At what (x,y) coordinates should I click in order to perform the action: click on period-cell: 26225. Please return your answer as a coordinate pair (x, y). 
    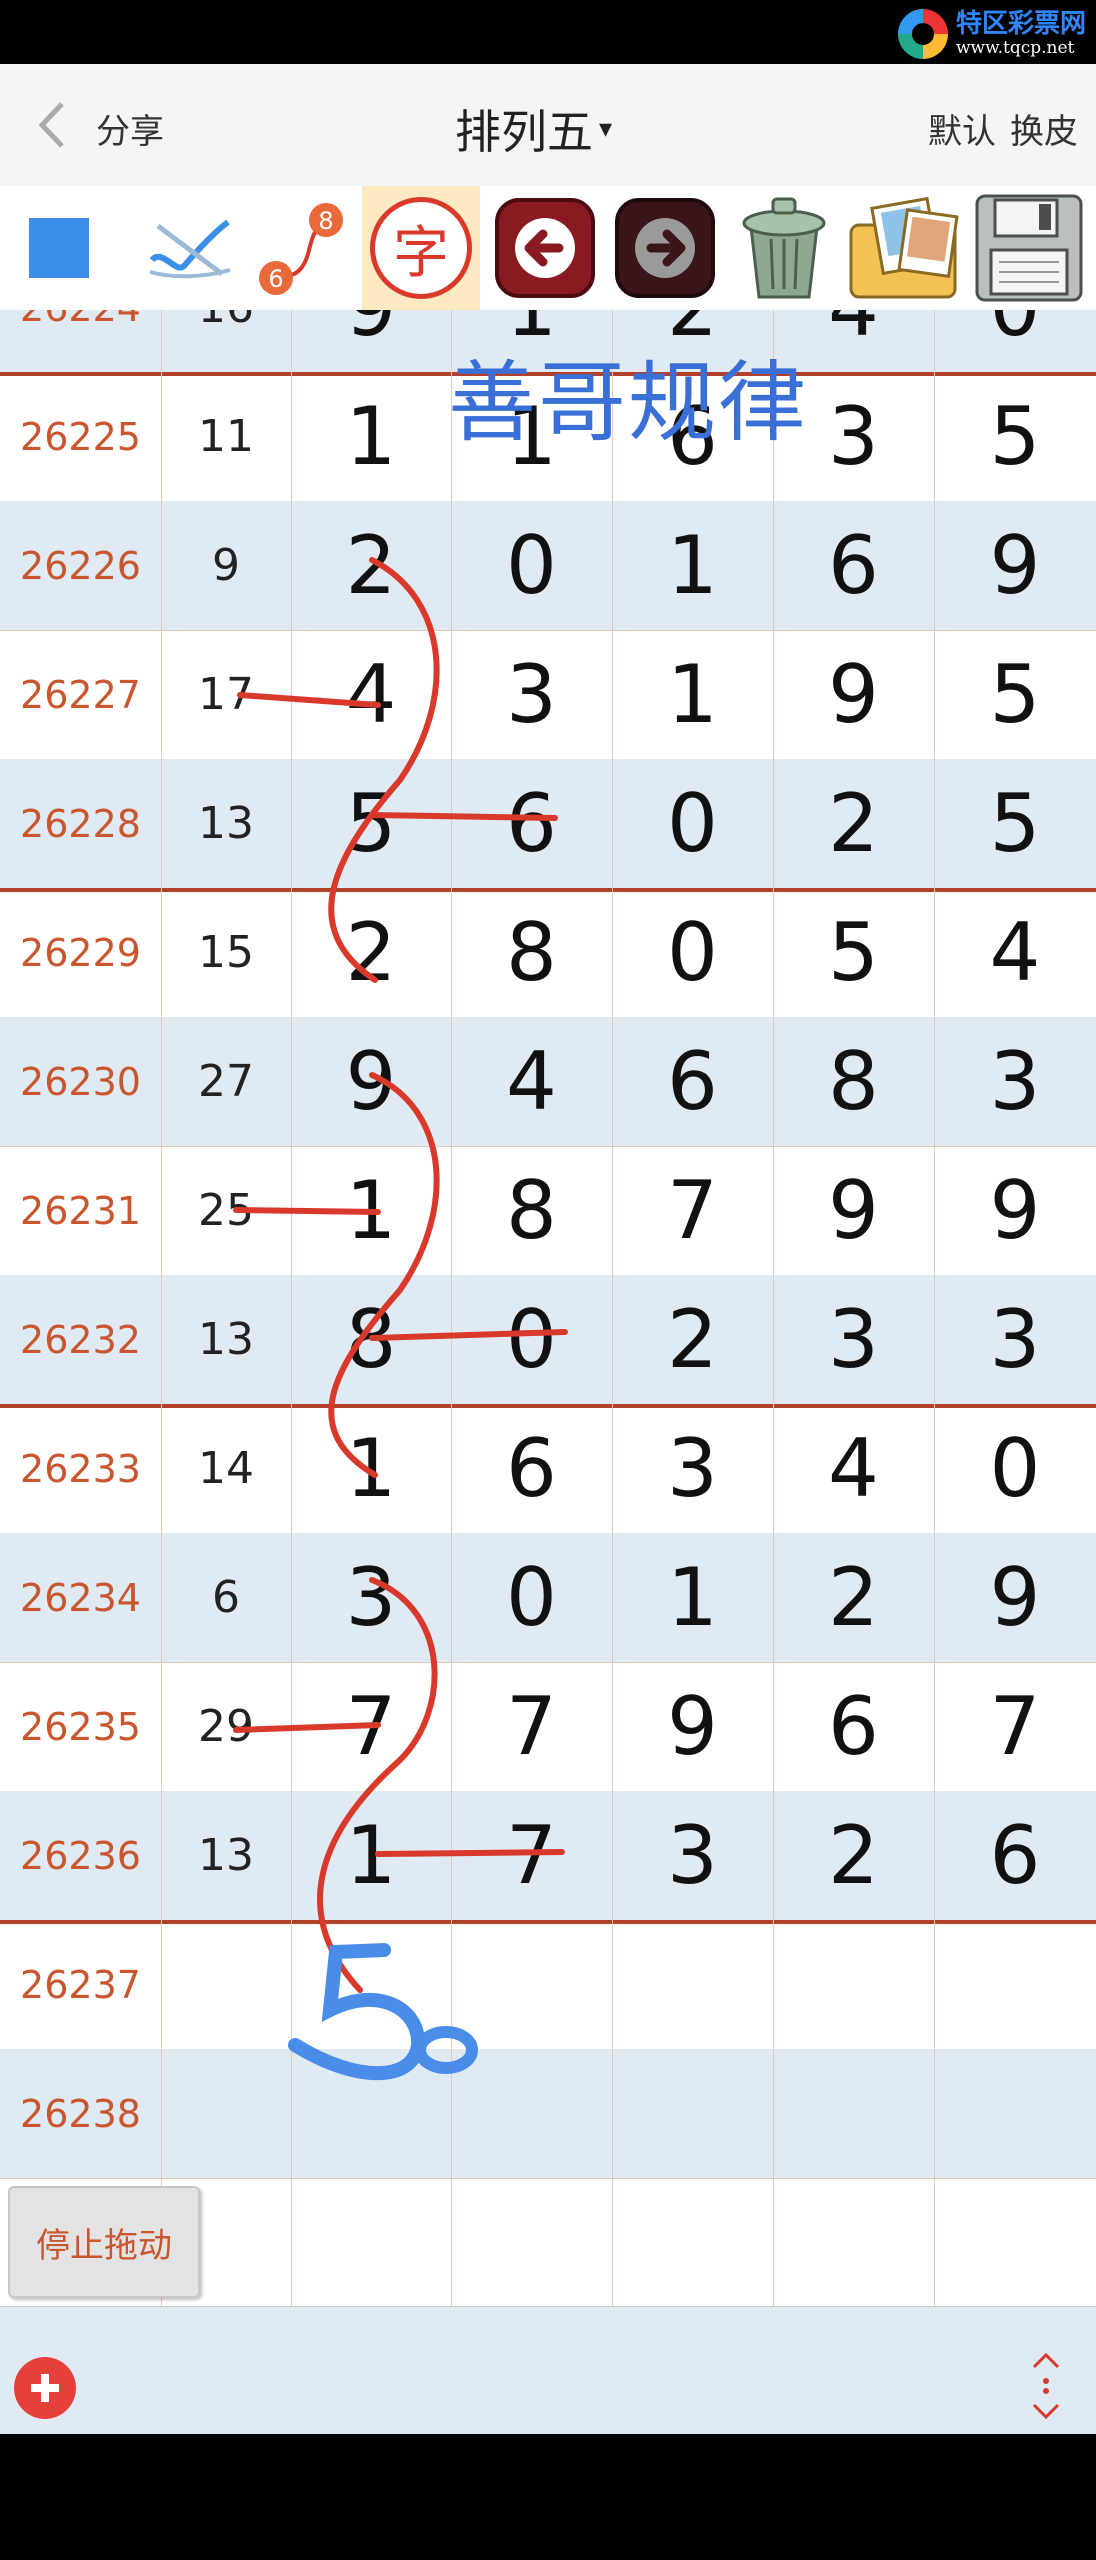
    Looking at the image, I should click on (80, 436).